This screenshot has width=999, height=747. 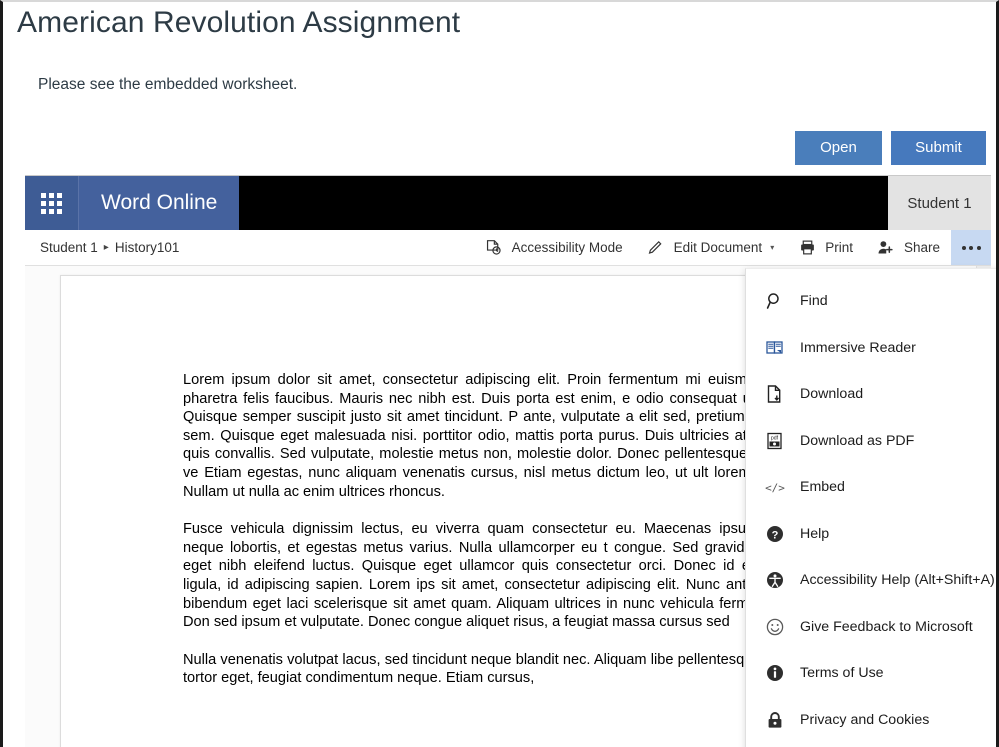 I want to click on breadcrumb-folder: History101, so click(x=147, y=247).